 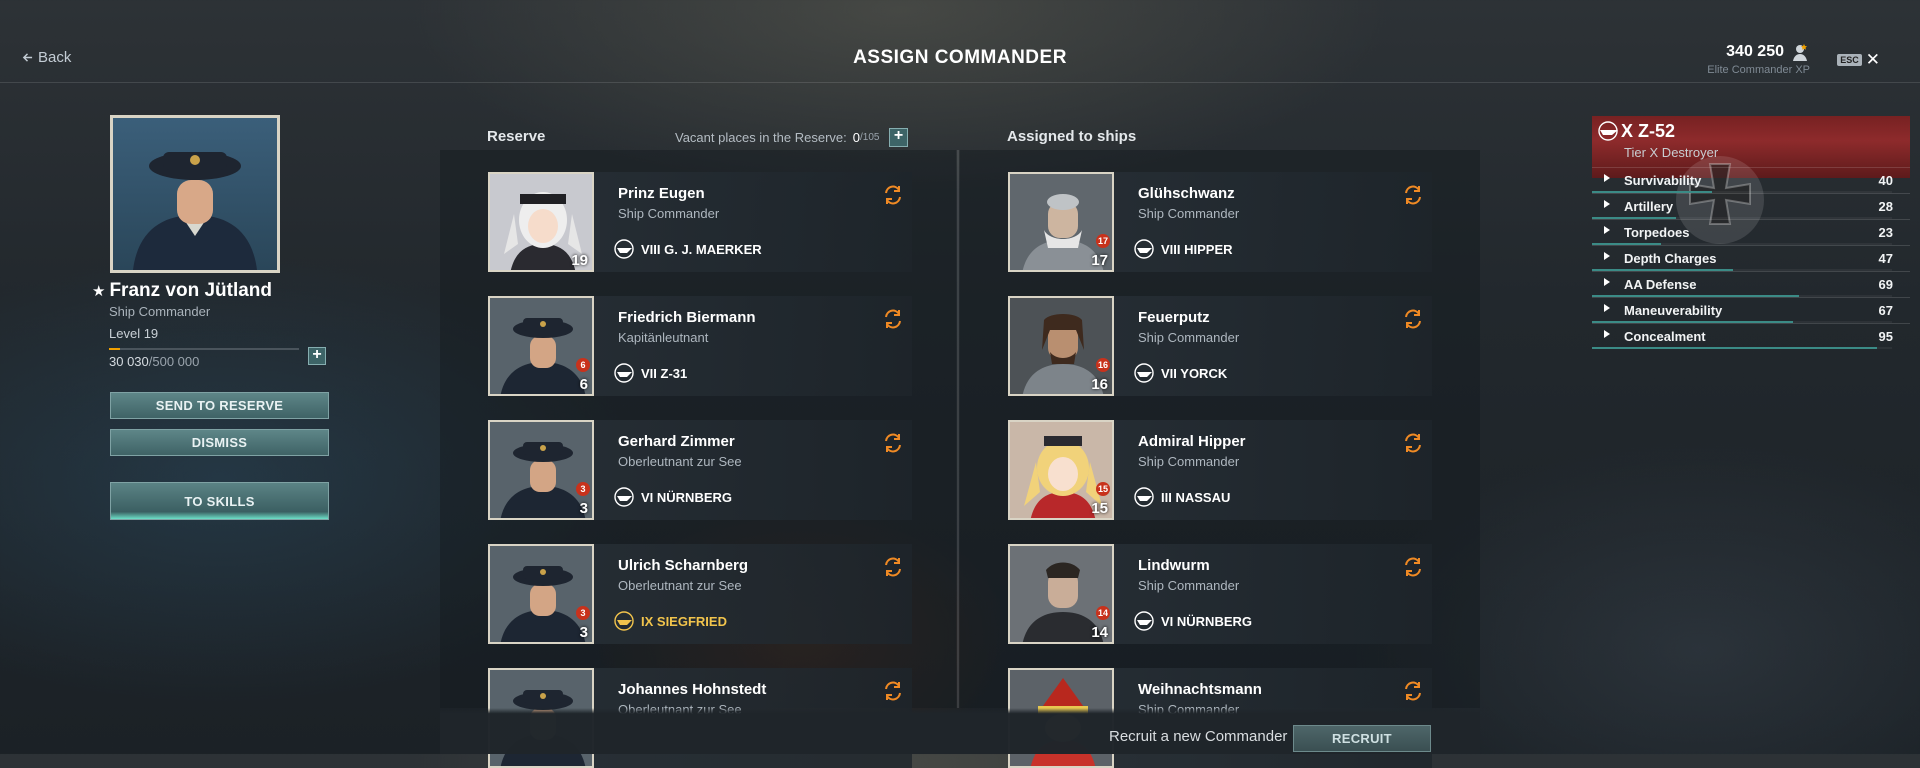 What do you see at coordinates (1192, 441) in the screenshot?
I see `commander-name: Admiral Hipper` at bounding box center [1192, 441].